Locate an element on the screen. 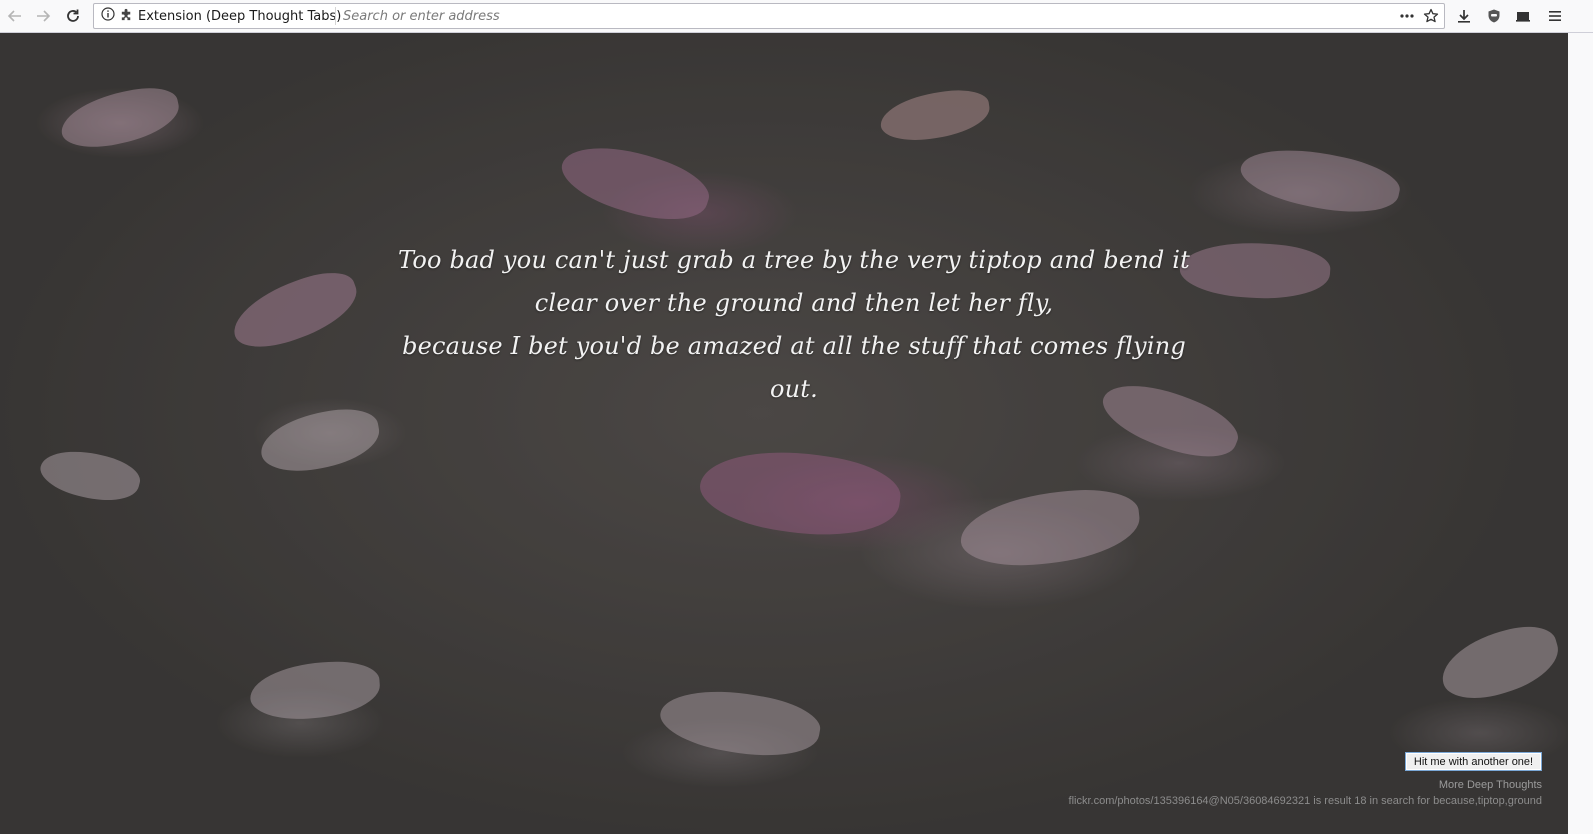  another-thought-button: Hit me with another one! is located at coordinates (1473, 761).